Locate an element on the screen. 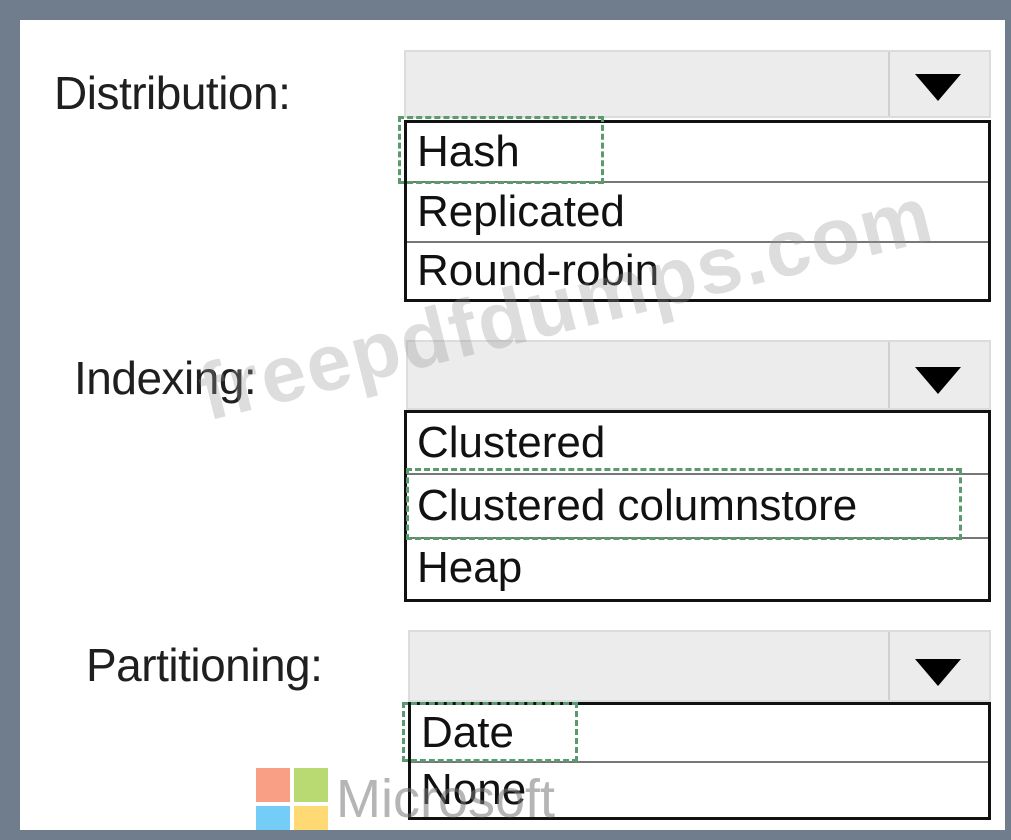  partitioning-options: Date None is located at coordinates (699, 761).